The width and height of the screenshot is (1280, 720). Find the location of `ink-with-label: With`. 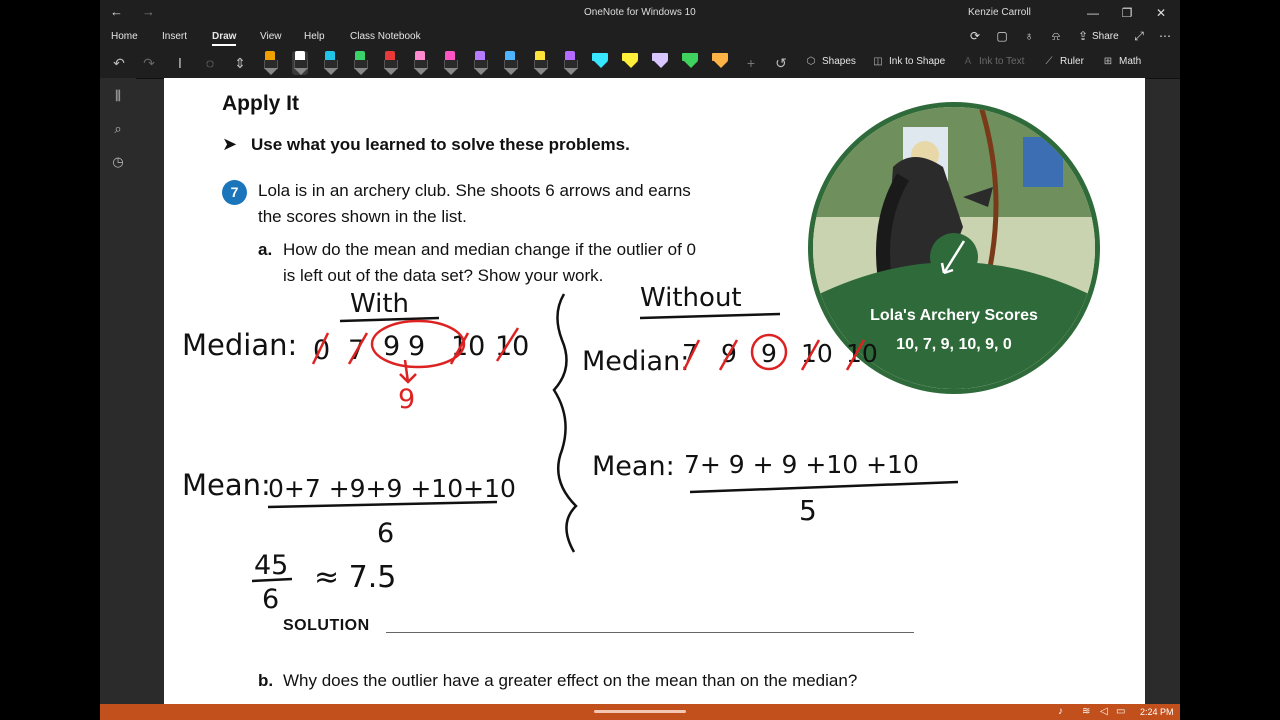

ink-with-label: With is located at coordinates (379, 304).